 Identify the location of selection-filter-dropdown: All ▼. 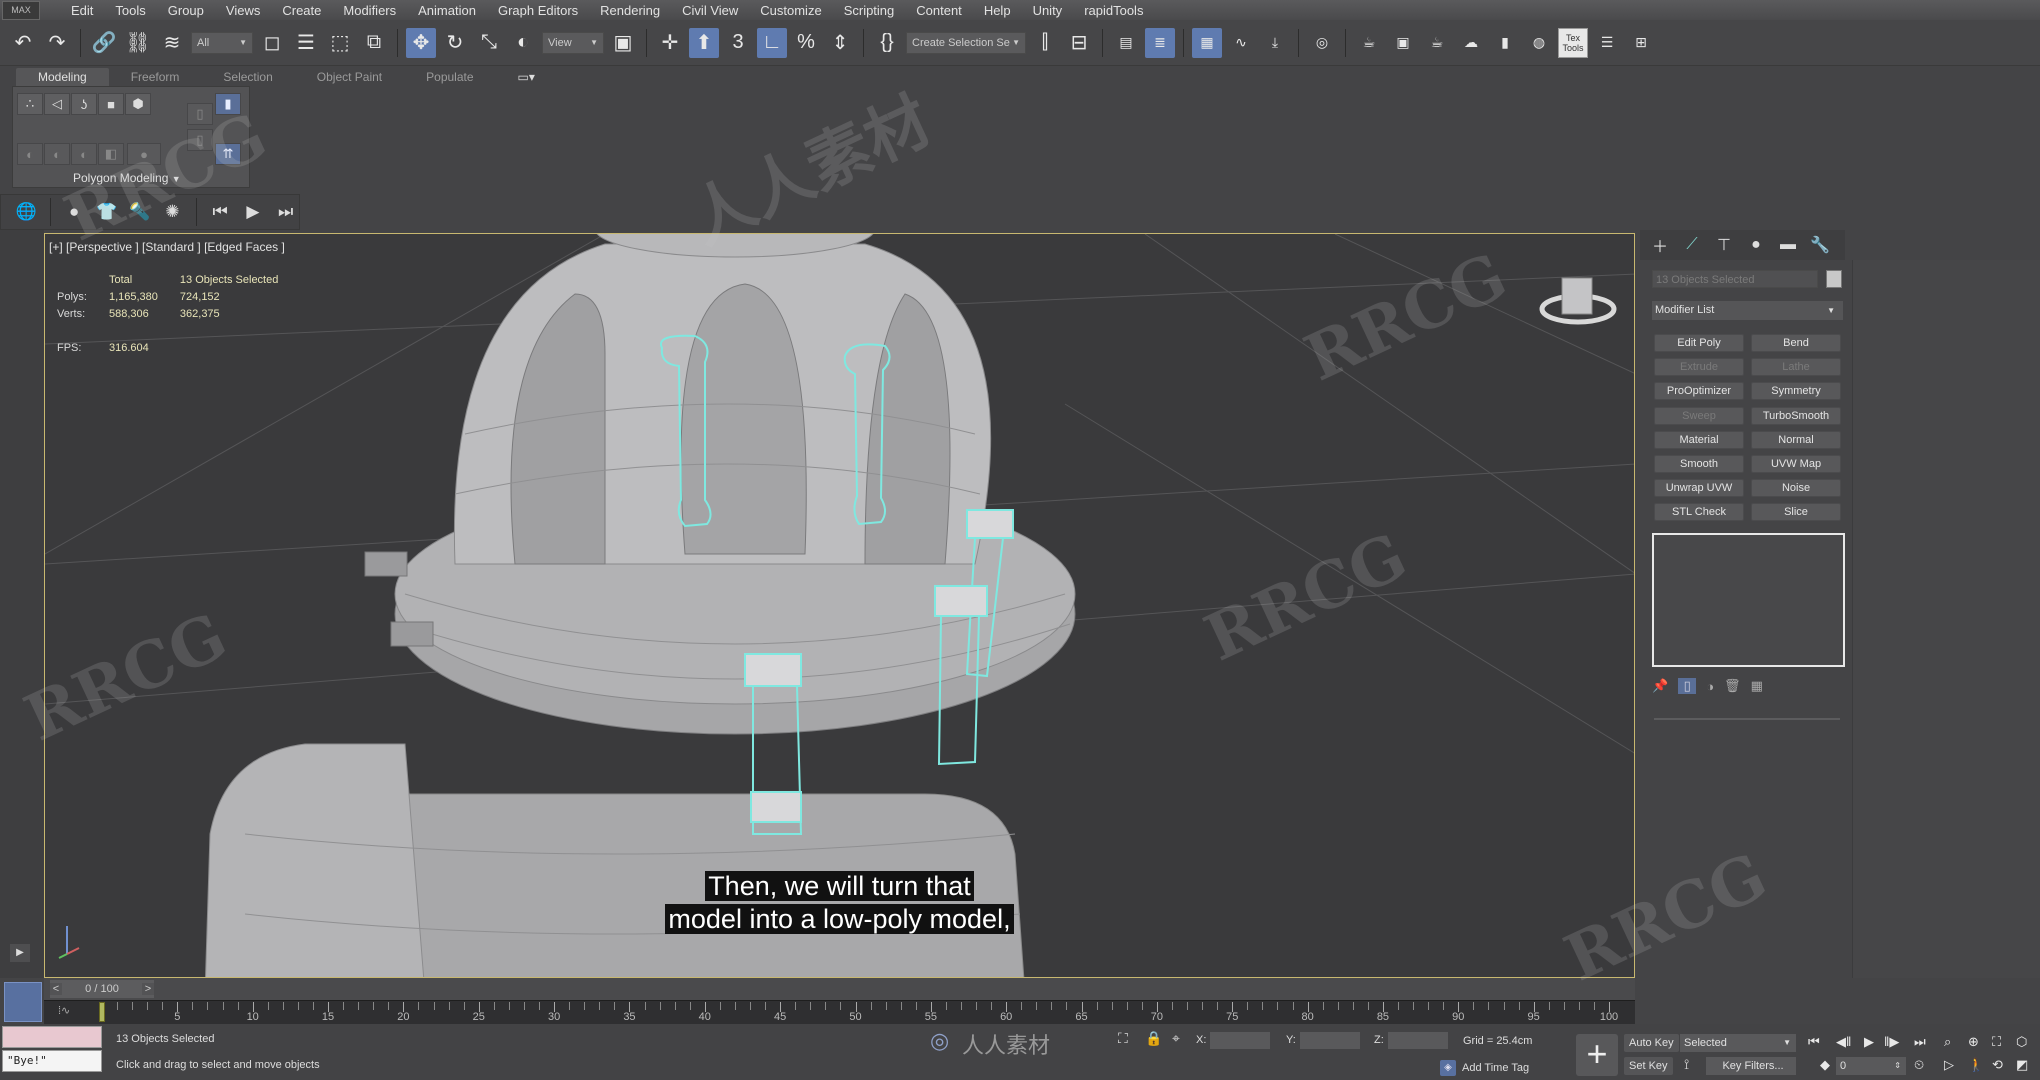
(222, 42).